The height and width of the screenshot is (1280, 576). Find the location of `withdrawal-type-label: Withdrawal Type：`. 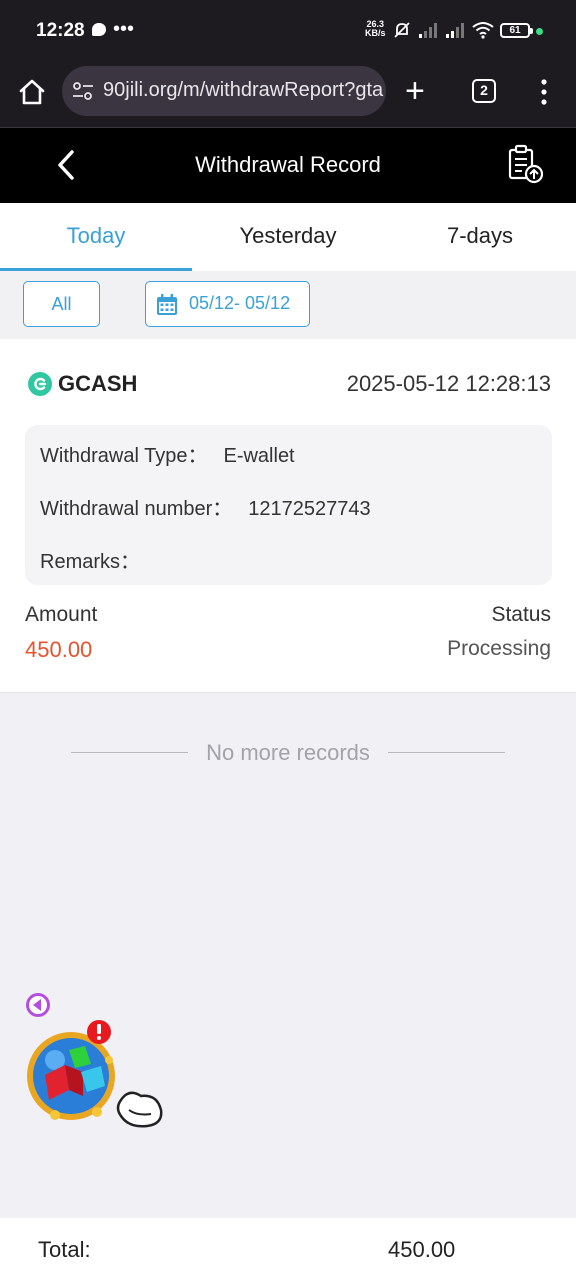

withdrawal-type-label: Withdrawal Type： is located at coordinates (124, 456).